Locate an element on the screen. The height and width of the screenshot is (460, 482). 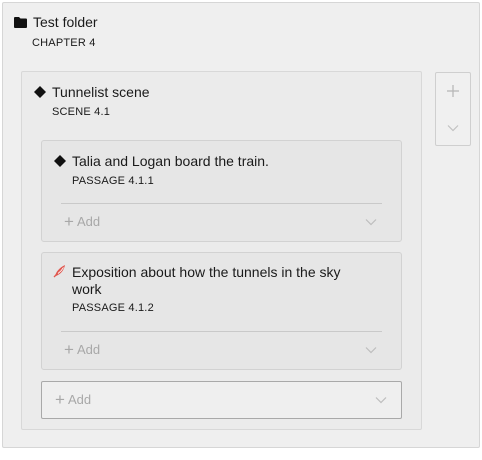
scene-add-row: + Add is located at coordinates (73, 399).